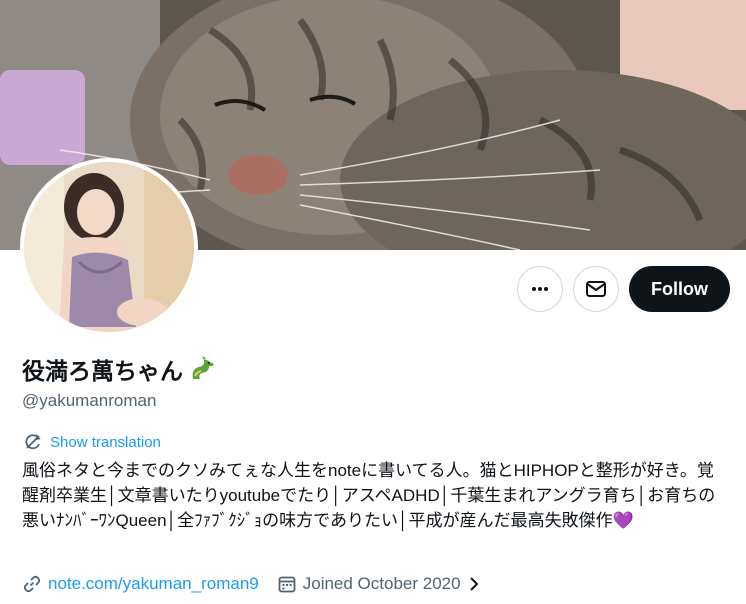 The width and height of the screenshot is (746, 604). What do you see at coordinates (32, 584) in the screenshot?
I see `link-icon` at bounding box center [32, 584].